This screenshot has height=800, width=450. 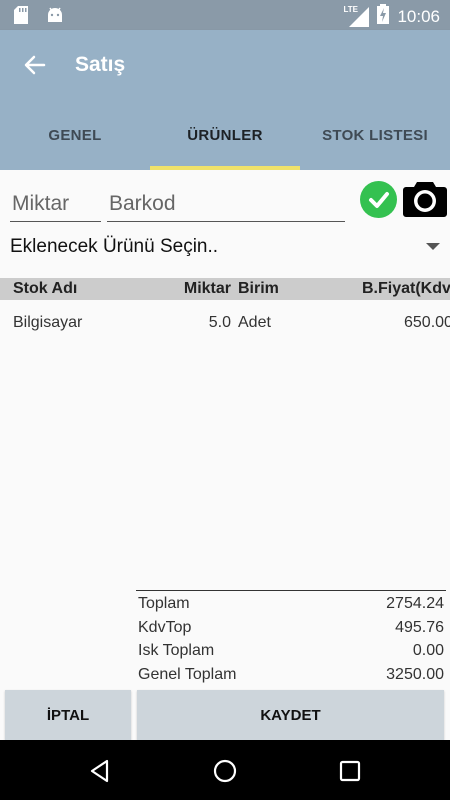 I want to click on battery-charging-icon, so click(x=383, y=16).